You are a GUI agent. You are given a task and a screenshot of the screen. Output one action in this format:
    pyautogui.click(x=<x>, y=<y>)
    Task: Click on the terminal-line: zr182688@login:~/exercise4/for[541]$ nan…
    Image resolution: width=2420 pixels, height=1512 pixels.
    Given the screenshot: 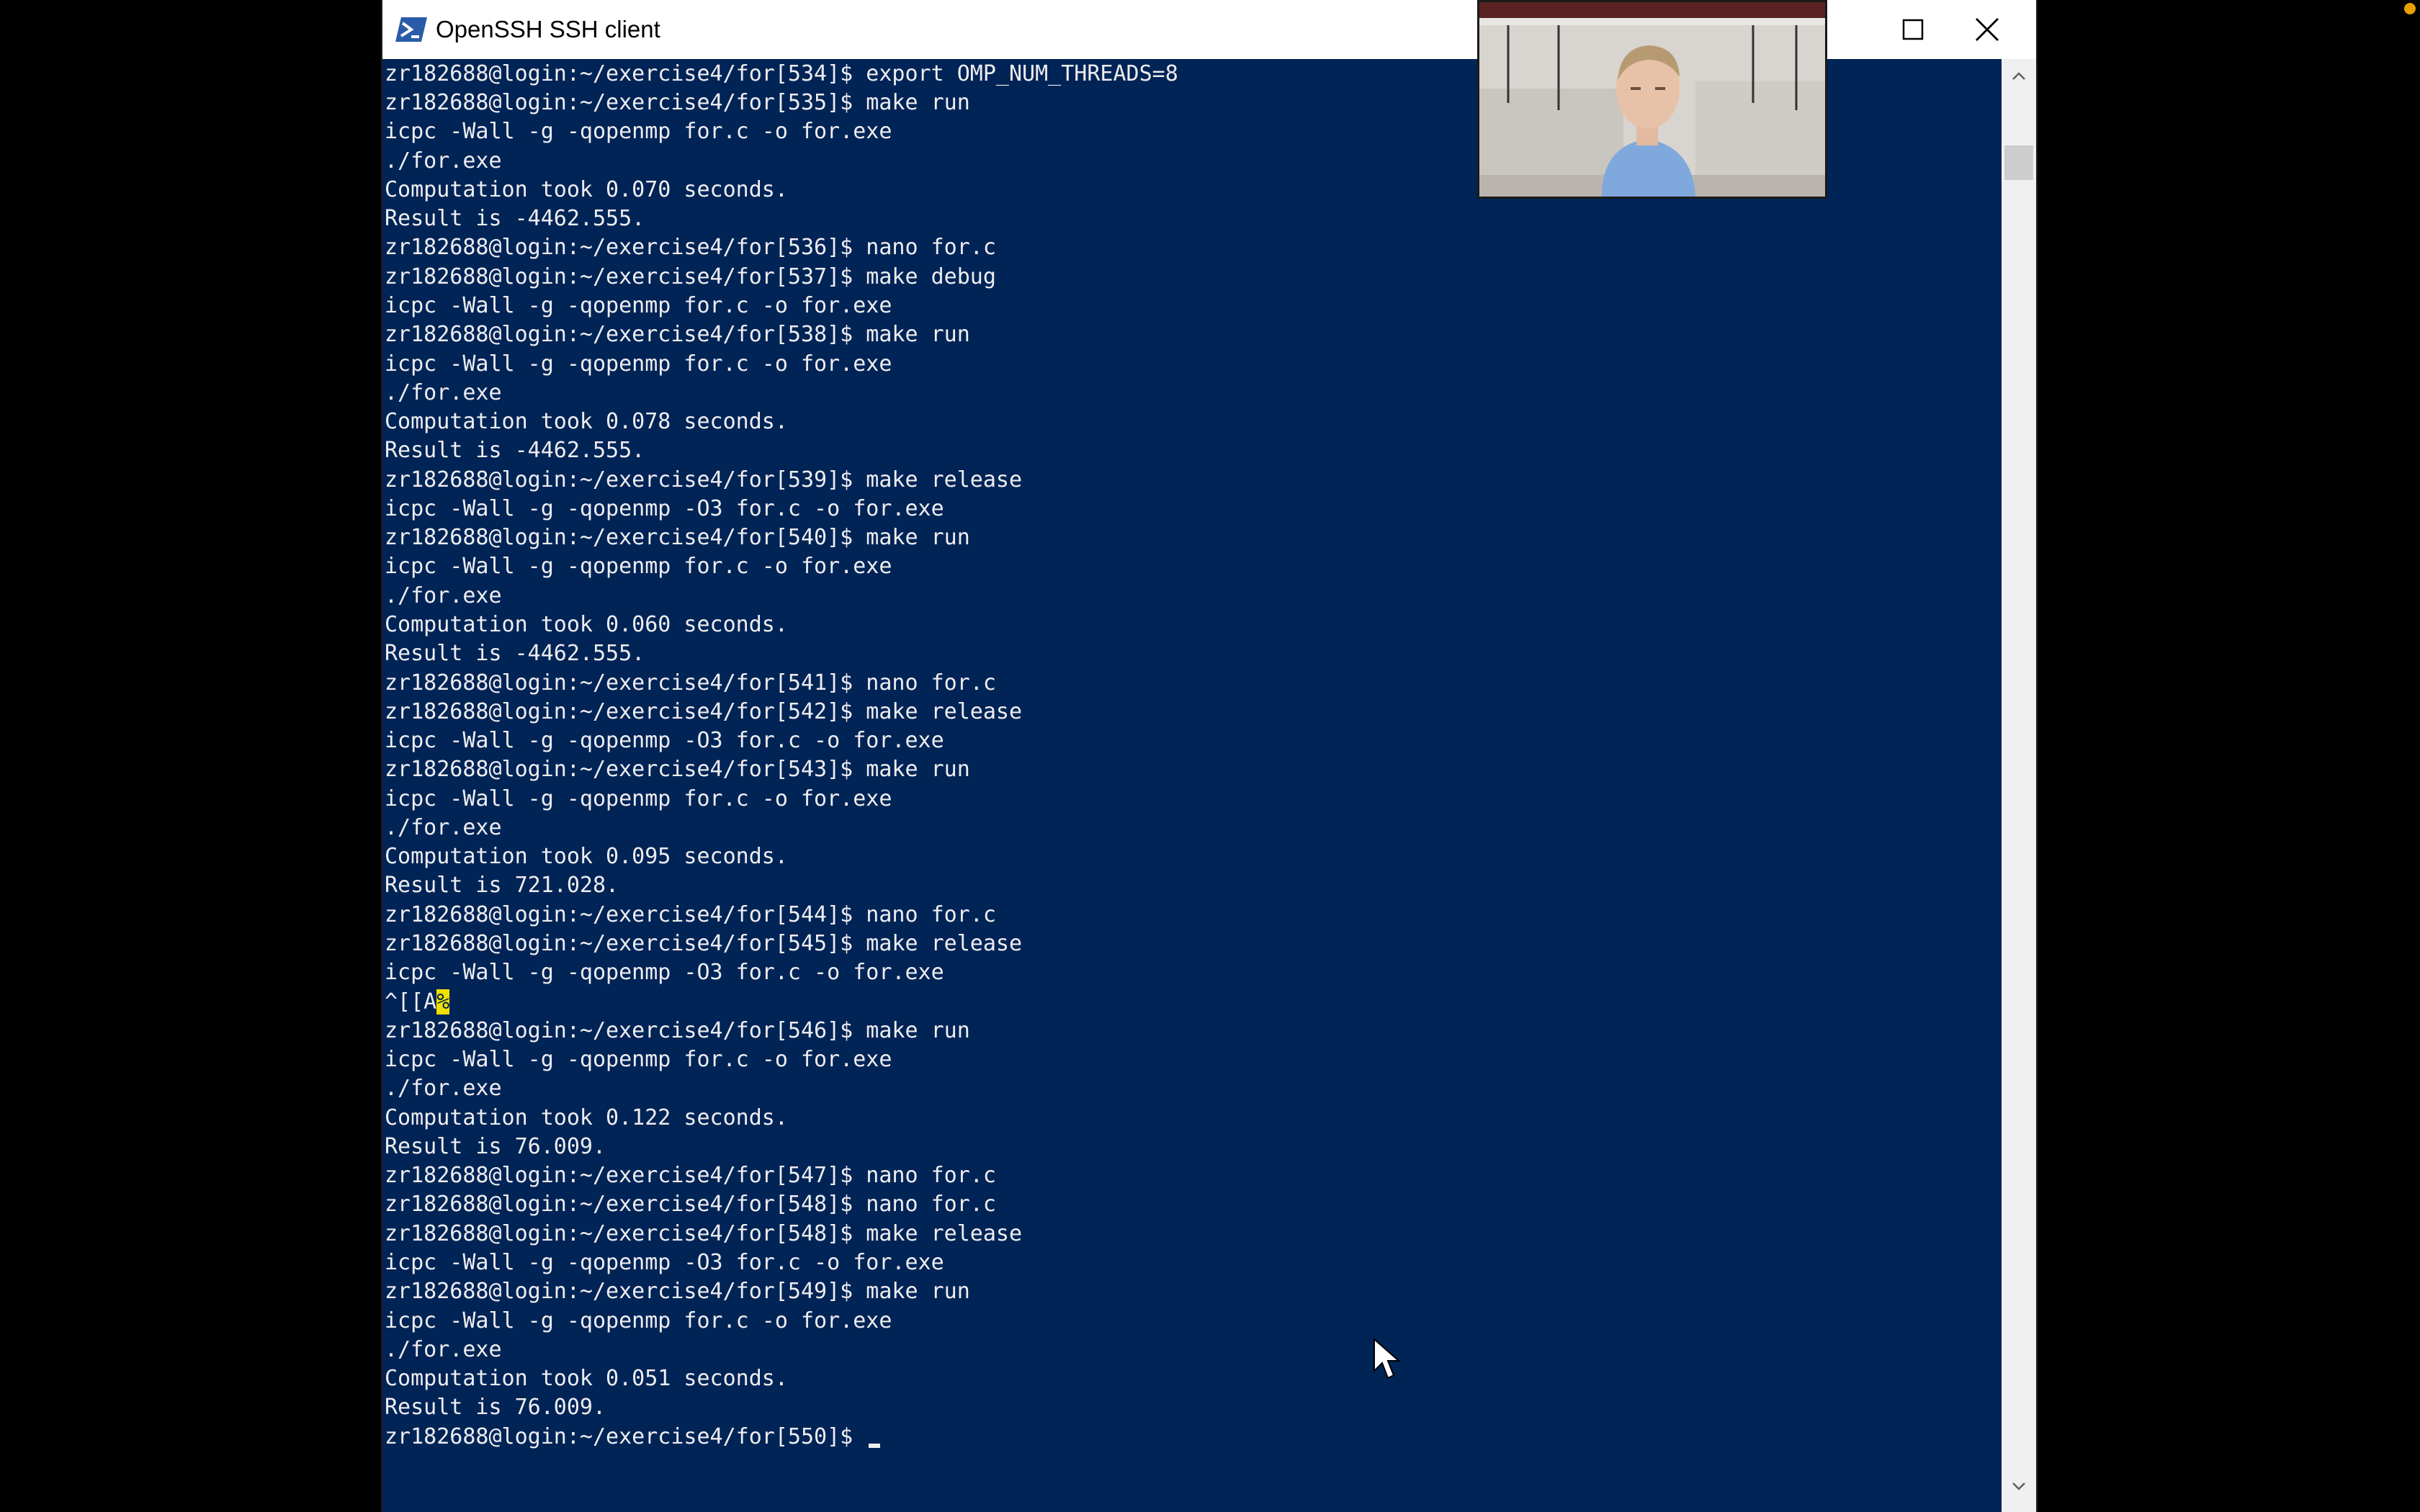 What is the action you would take?
    pyautogui.click(x=690, y=683)
    